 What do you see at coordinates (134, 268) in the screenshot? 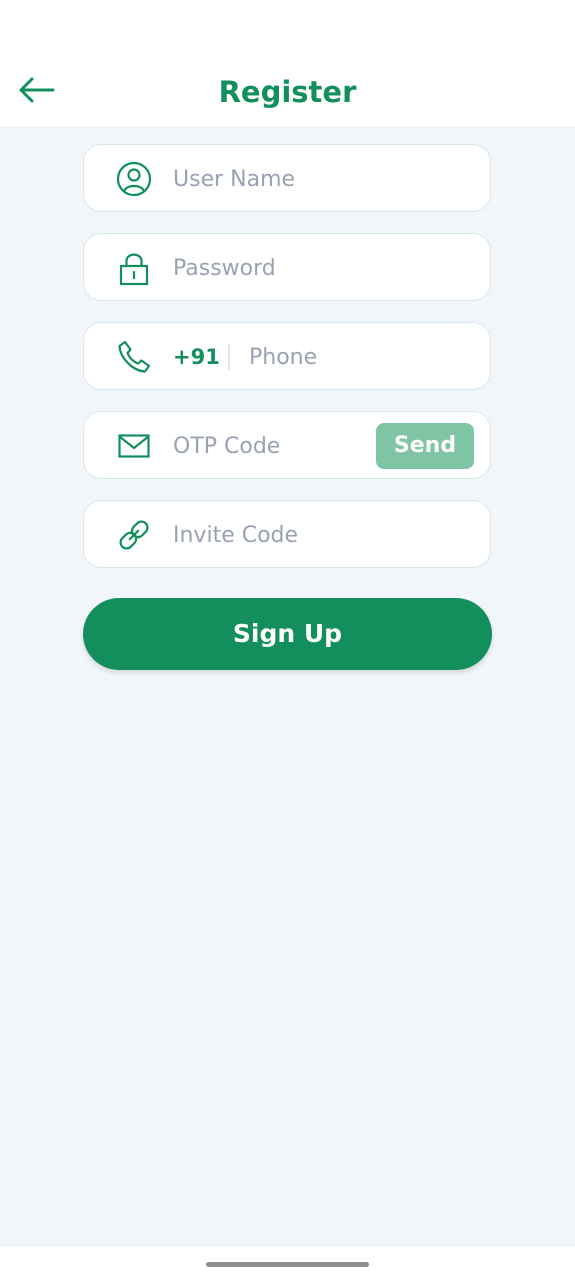
I see `lock-icon` at bounding box center [134, 268].